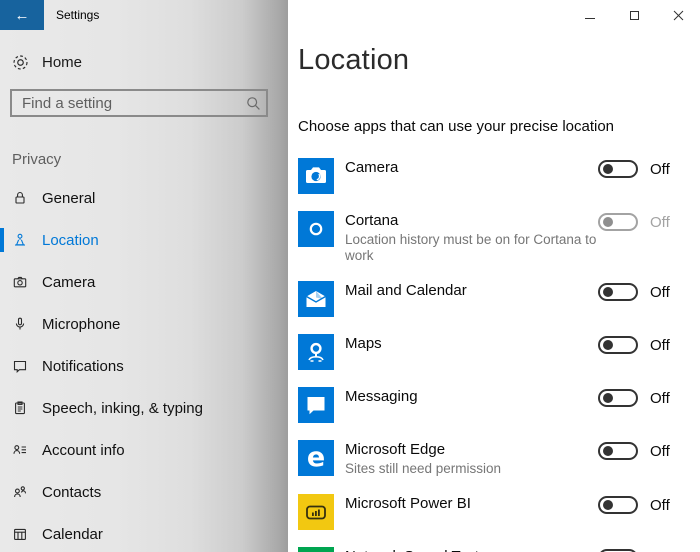 The image size is (700, 552). What do you see at coordinates (20, 240) in the screenshot?
I see `location-marker-icon` at bounding box center [20, 240].